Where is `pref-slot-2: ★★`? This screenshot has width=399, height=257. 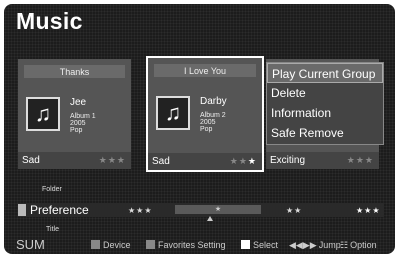 pref-slot-2: ★★ is located at coordinates (294, 210).